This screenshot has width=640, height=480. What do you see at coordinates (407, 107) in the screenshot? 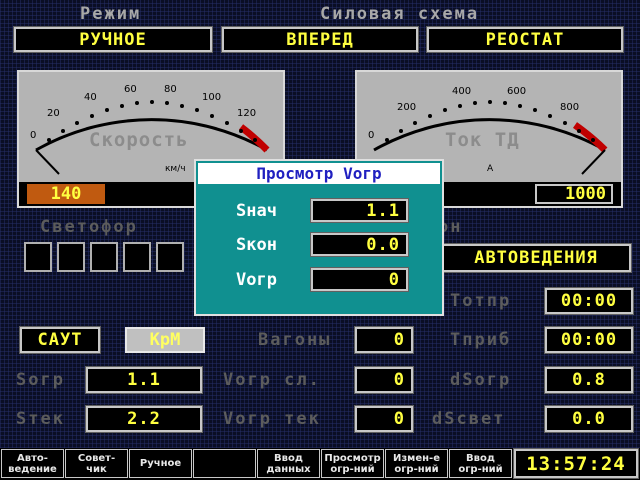
I see `current-tick-200: 200` at bounding box center [407, 107].